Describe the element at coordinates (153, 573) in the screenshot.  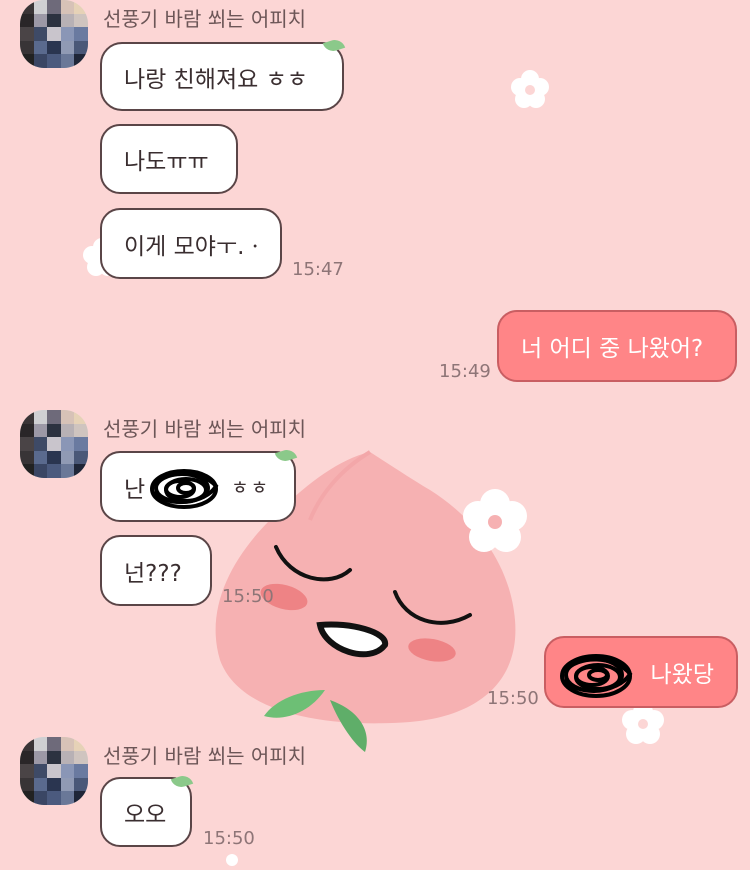
I see `message-text: 넌???` at that location.